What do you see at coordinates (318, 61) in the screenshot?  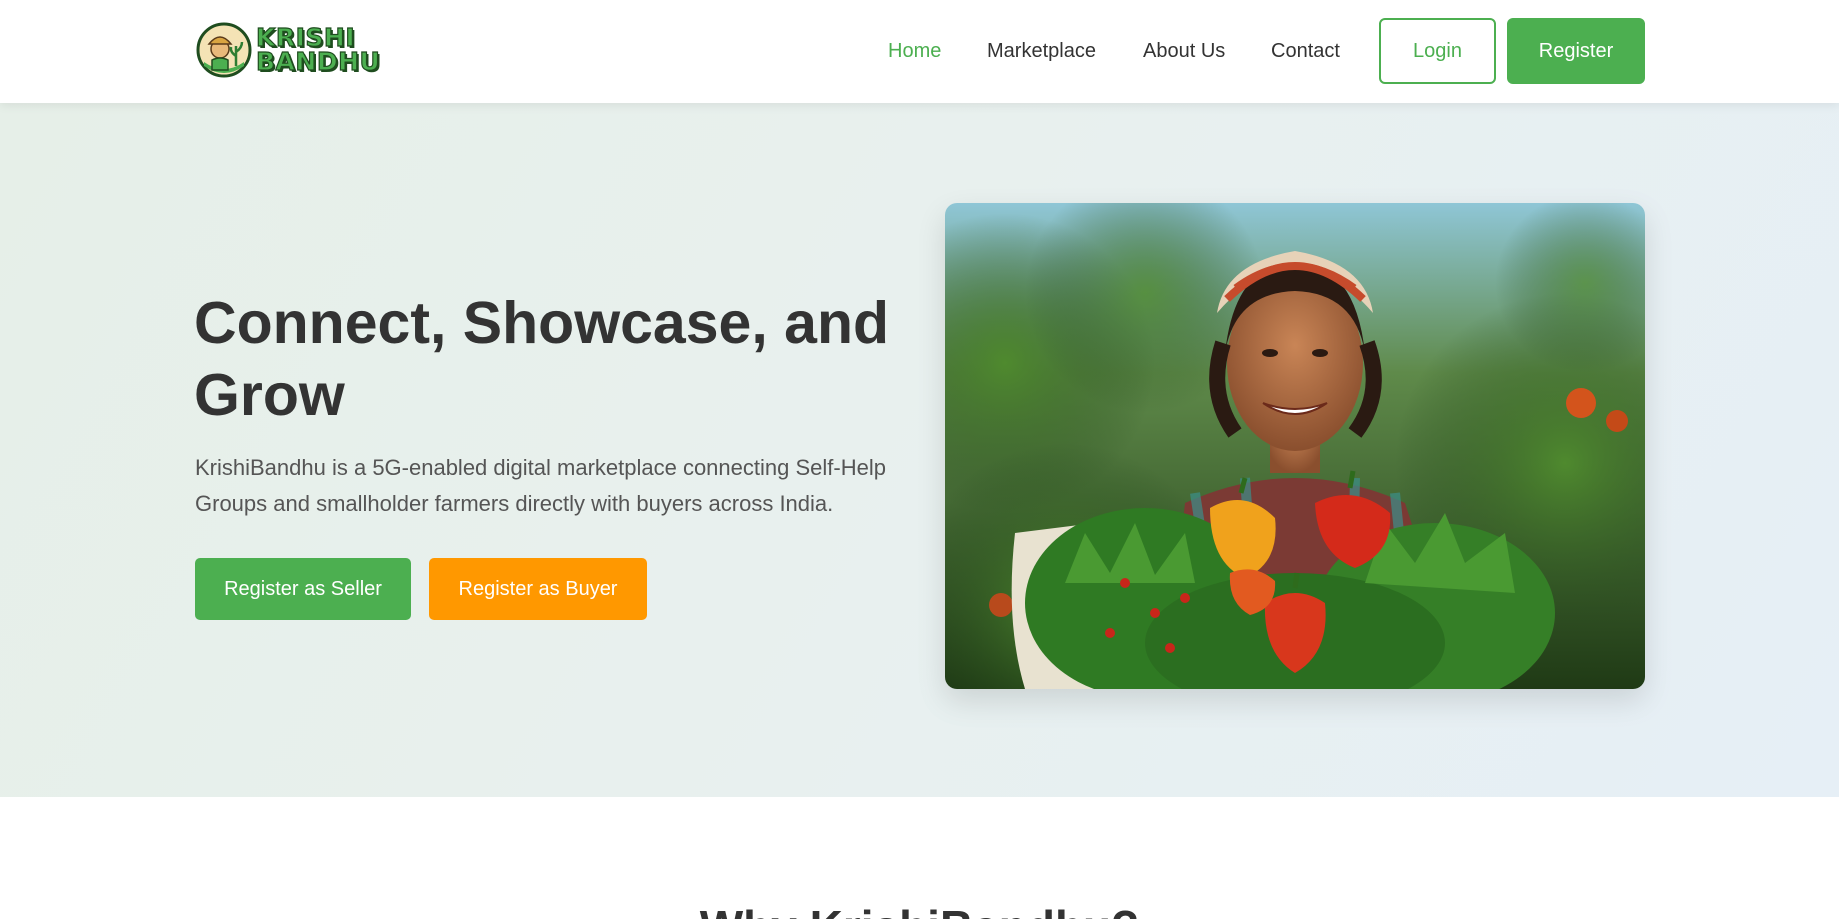 I see `brand-name-line2: BANDHU` at bounding box center [318, 61].